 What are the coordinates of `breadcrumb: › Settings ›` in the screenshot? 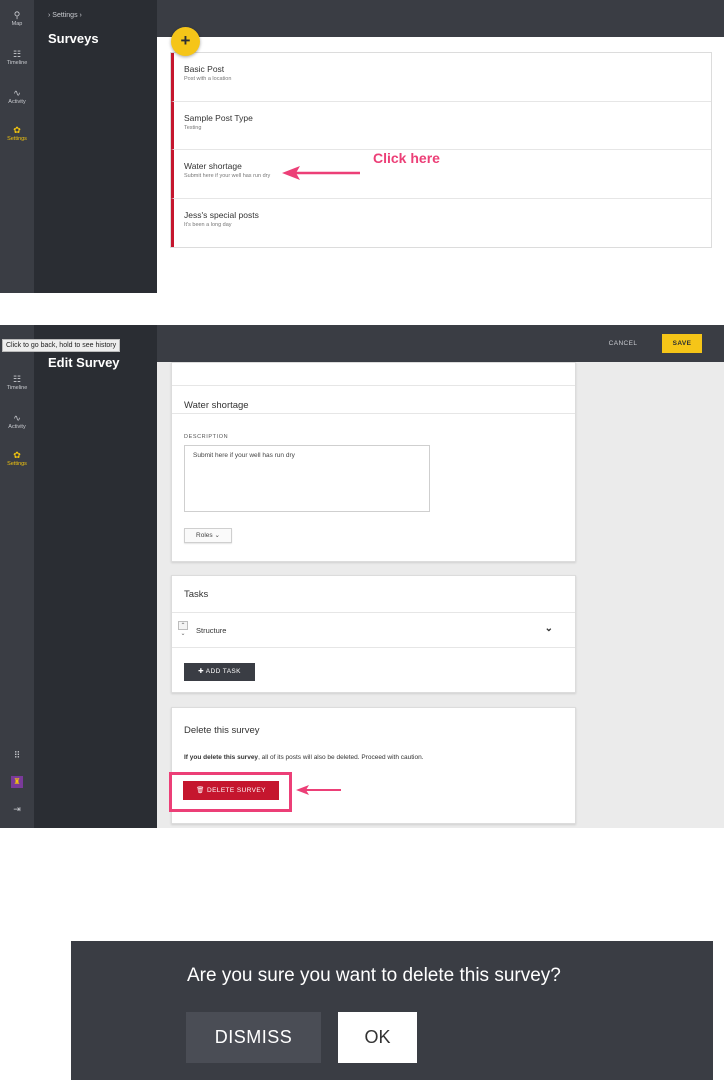 It's located at (65, 15).